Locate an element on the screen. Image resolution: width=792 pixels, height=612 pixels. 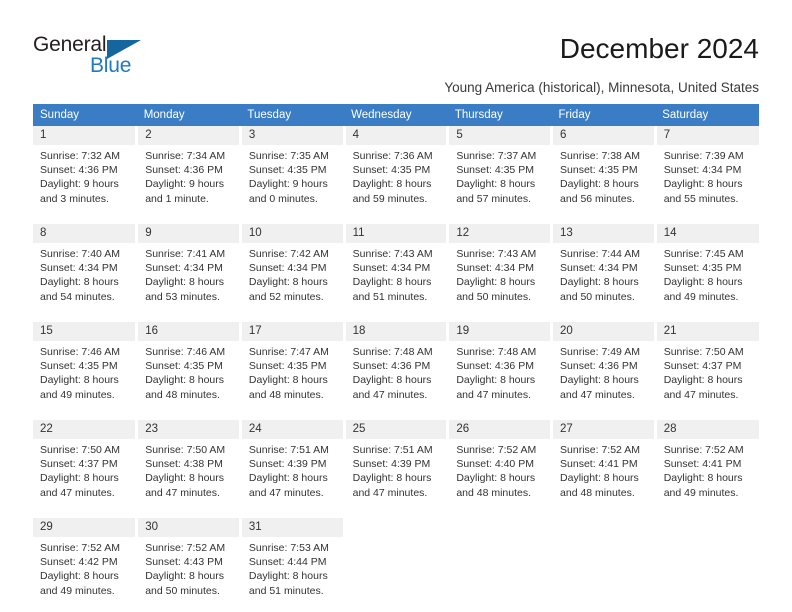
day-number: 8 is located at coordinates (84, 233).